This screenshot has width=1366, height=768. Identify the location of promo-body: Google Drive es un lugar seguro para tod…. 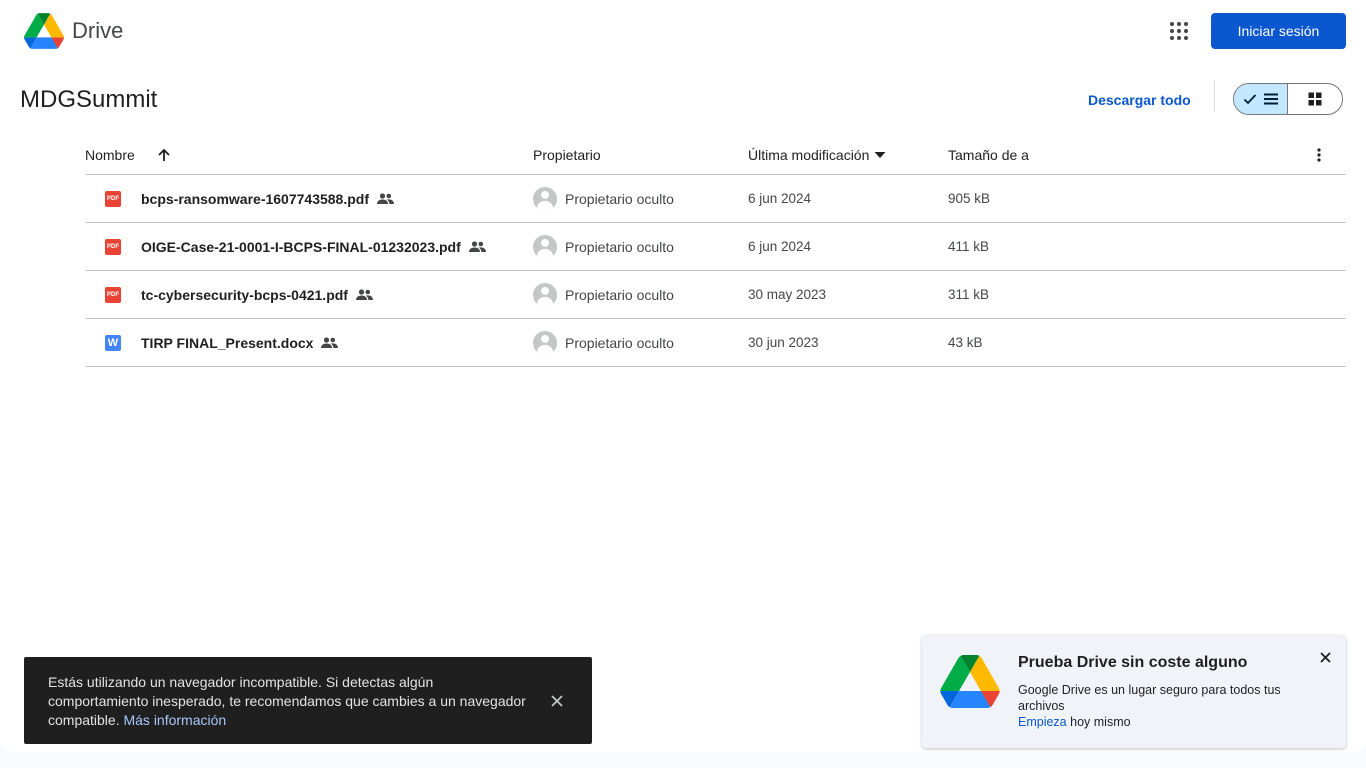
(1168, 706).